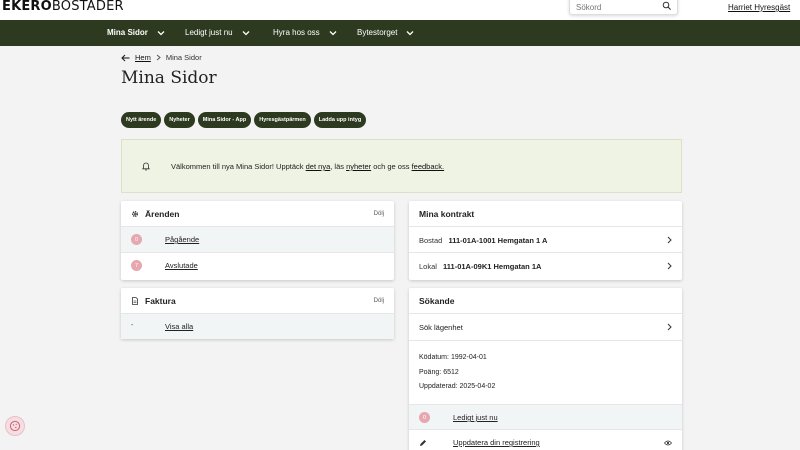 Image resolution: width=800 pixels, height=450 pixels. Describe the element at coordinates (430, 372) in the screenshot. I see `info-key: Poäng:` at that location.